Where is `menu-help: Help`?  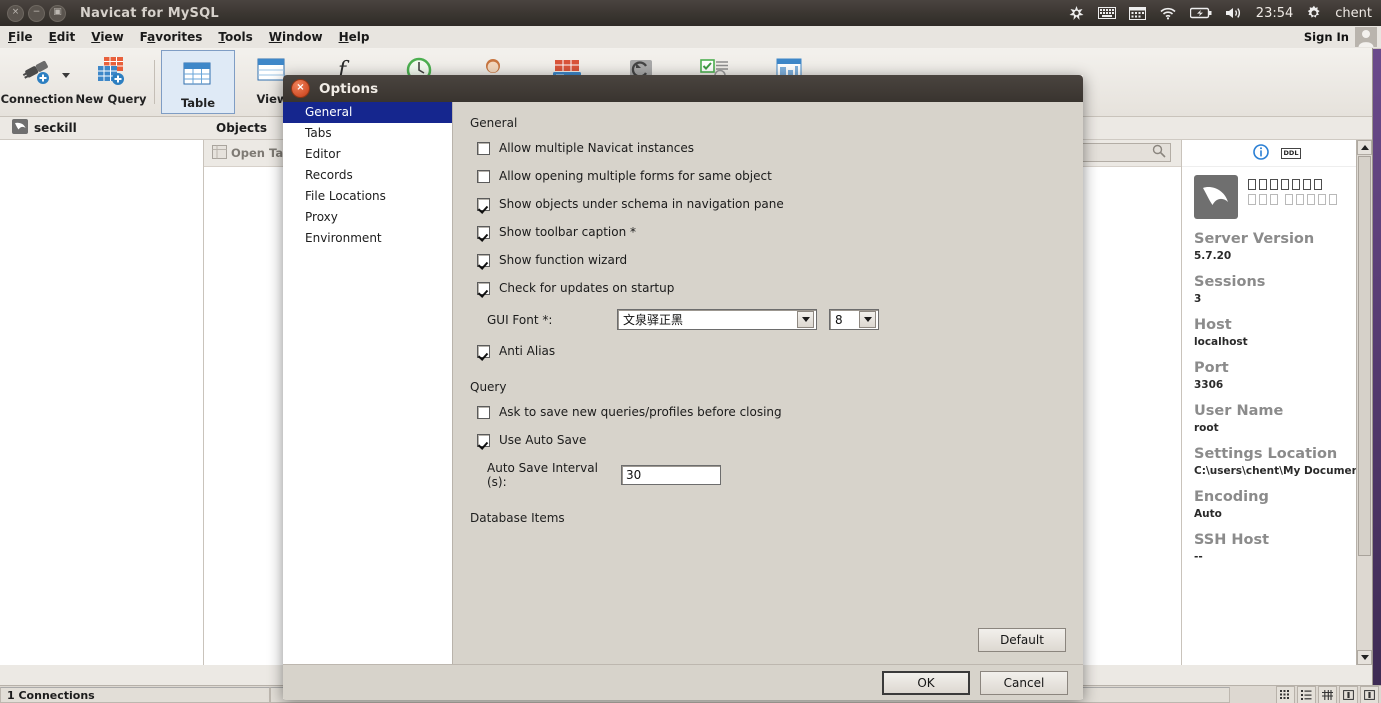
menu-help: Help is located at coordinates (354, 37).